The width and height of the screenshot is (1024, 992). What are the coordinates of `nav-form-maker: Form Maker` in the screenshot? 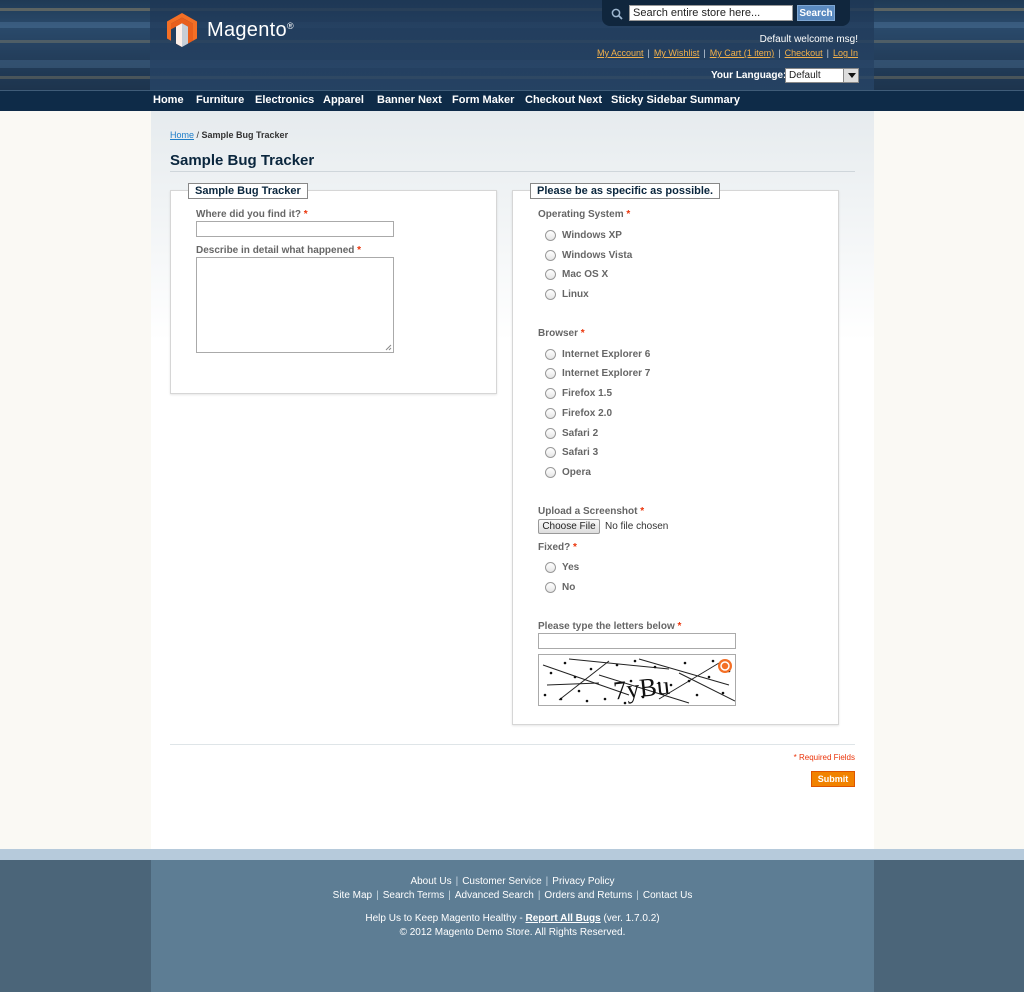 It's located at (483, 100).